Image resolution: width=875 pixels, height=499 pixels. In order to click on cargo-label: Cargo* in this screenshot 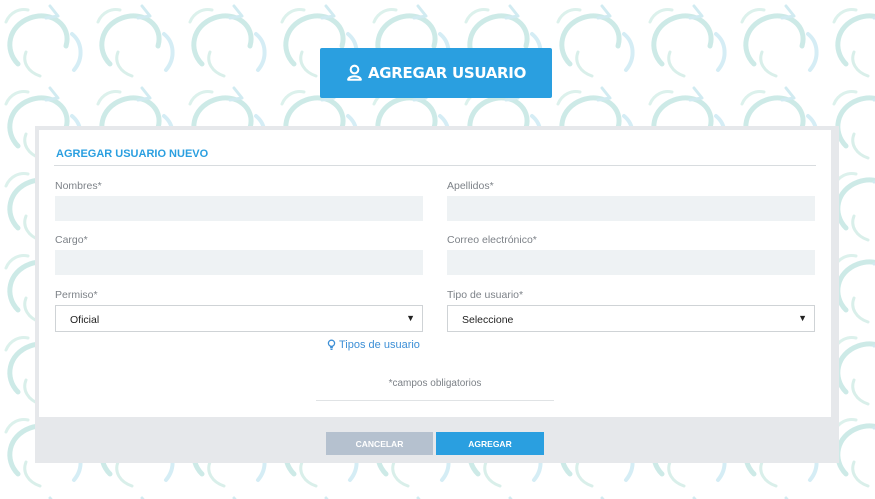, I will do `click(71, 240)`.